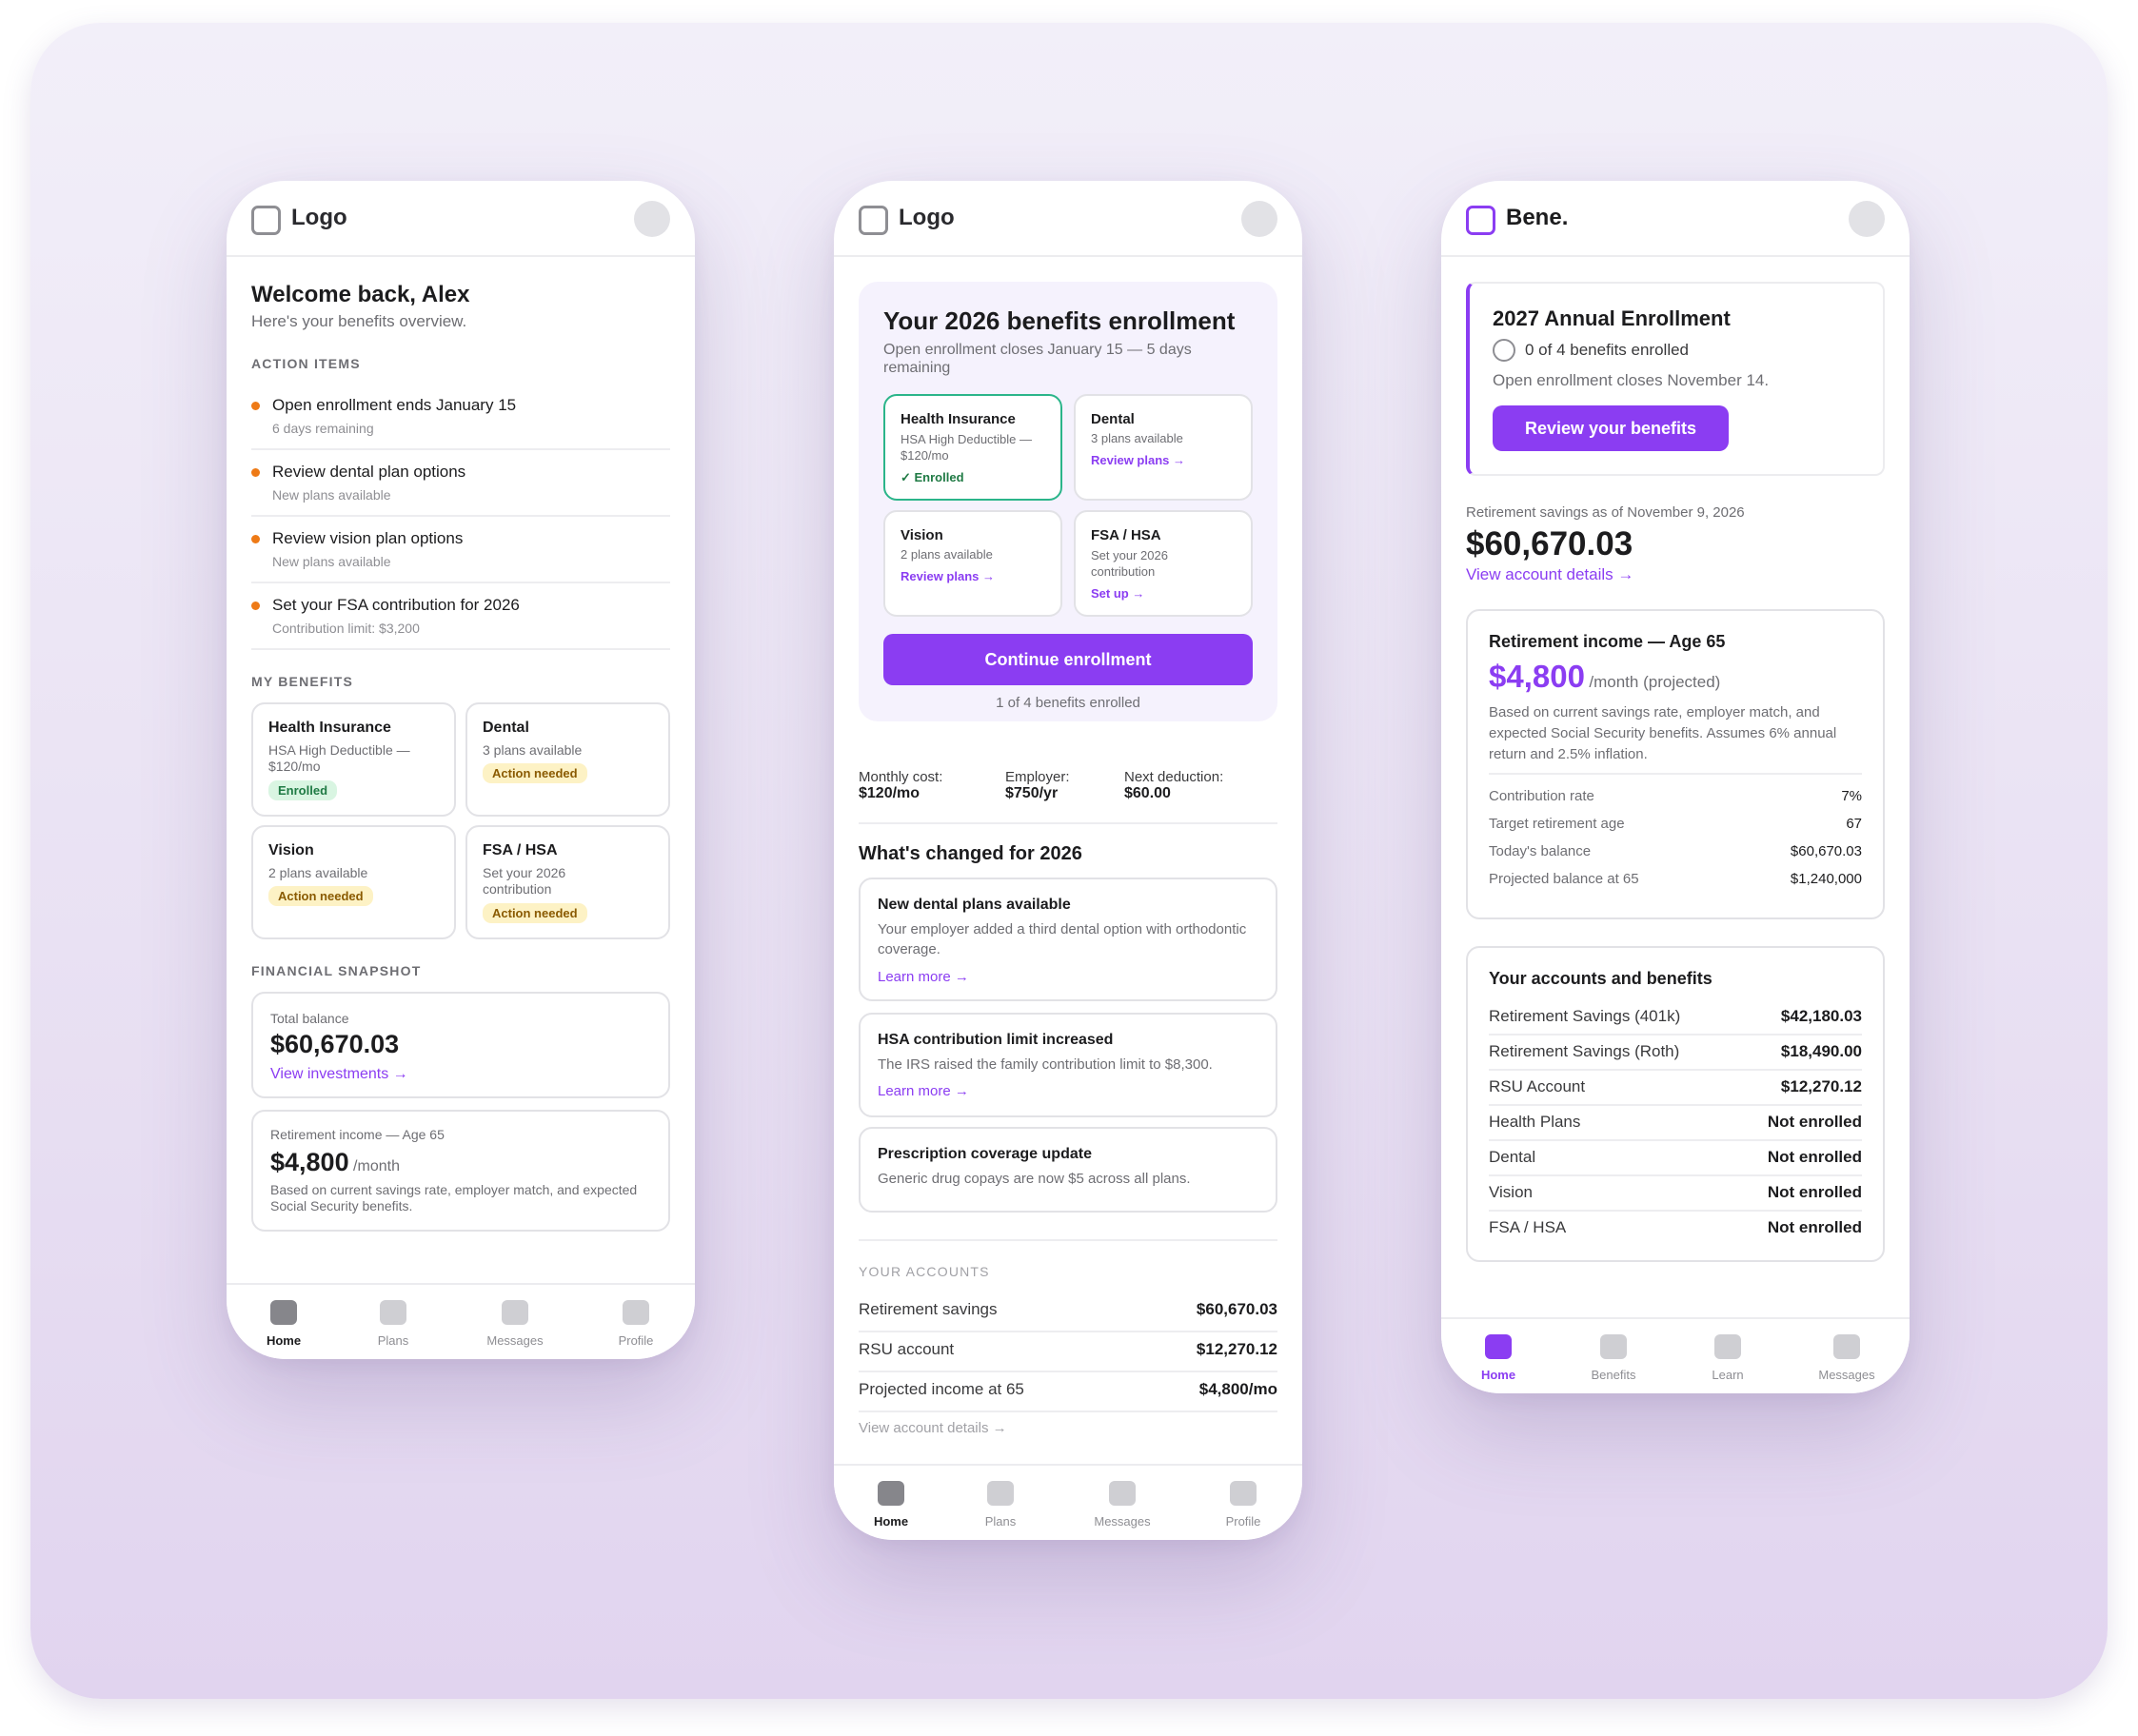  I want to click on change-title: HSA contribution limit increased, so click(996, 1040).